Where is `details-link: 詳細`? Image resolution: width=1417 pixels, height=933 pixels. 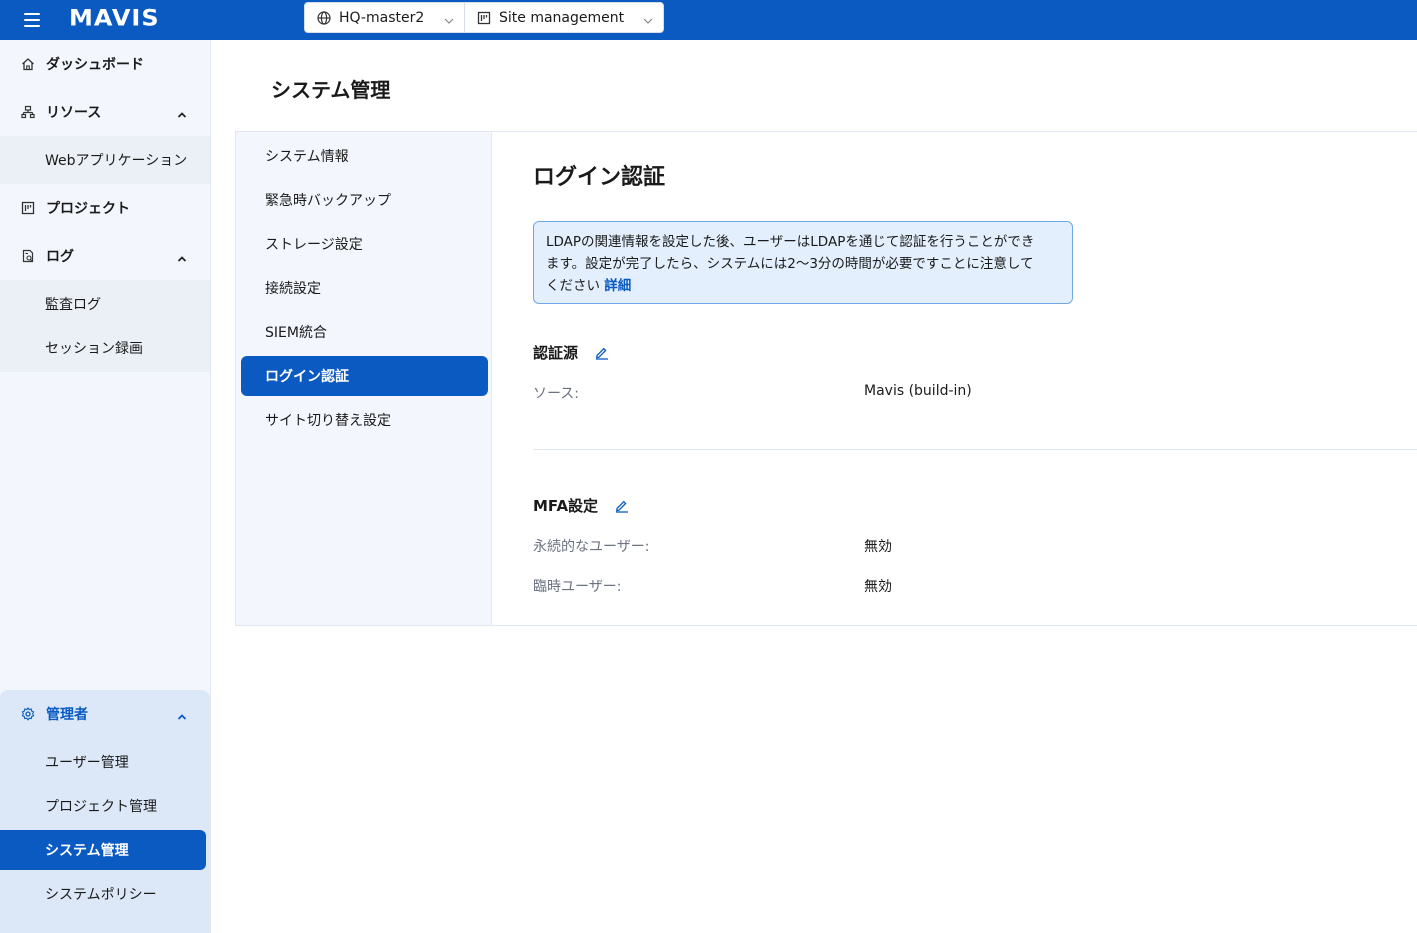
details-link: 詳細 is located at coordinates (617, 286).